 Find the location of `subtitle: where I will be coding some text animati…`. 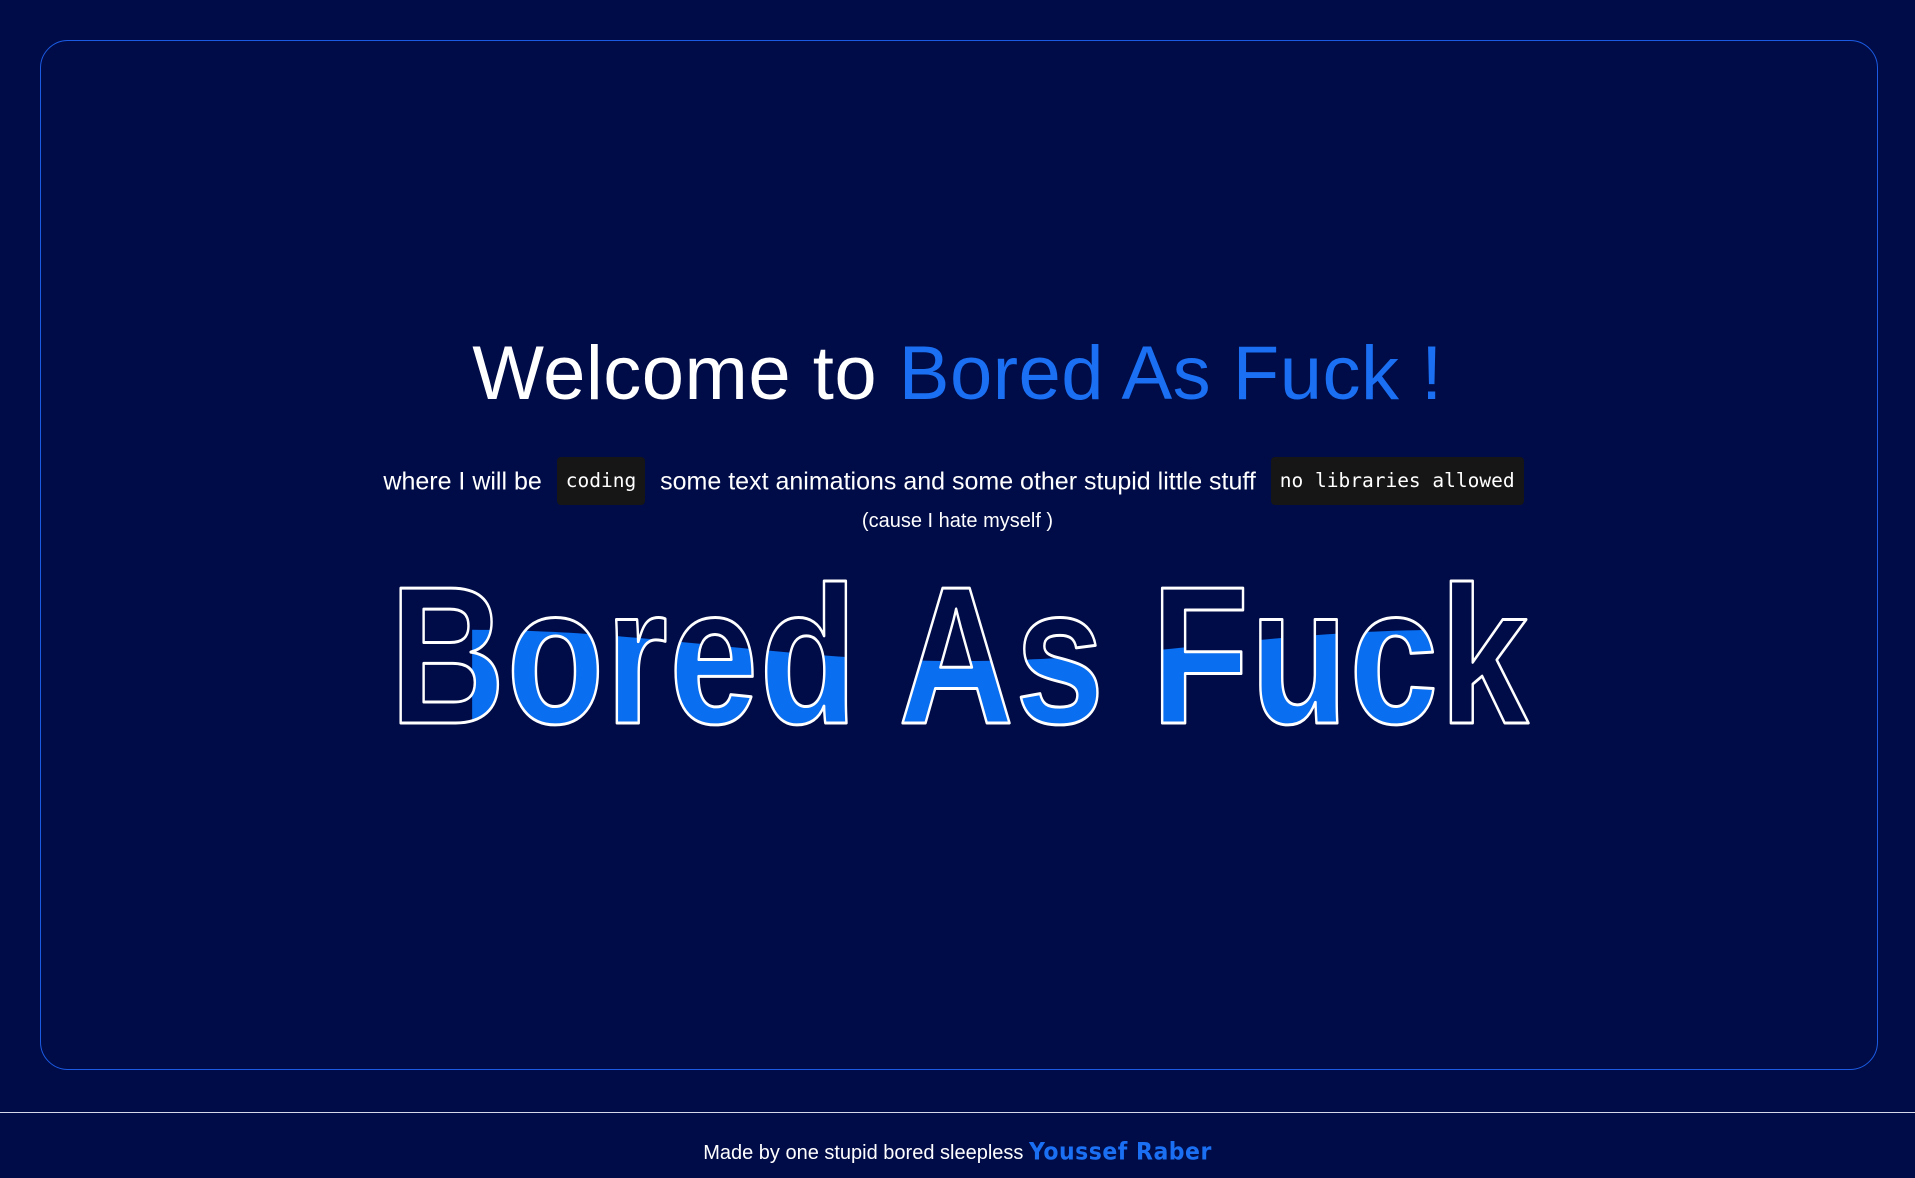

subtitle: where I will be coding some text animati… is located at coordinates (957, 480).